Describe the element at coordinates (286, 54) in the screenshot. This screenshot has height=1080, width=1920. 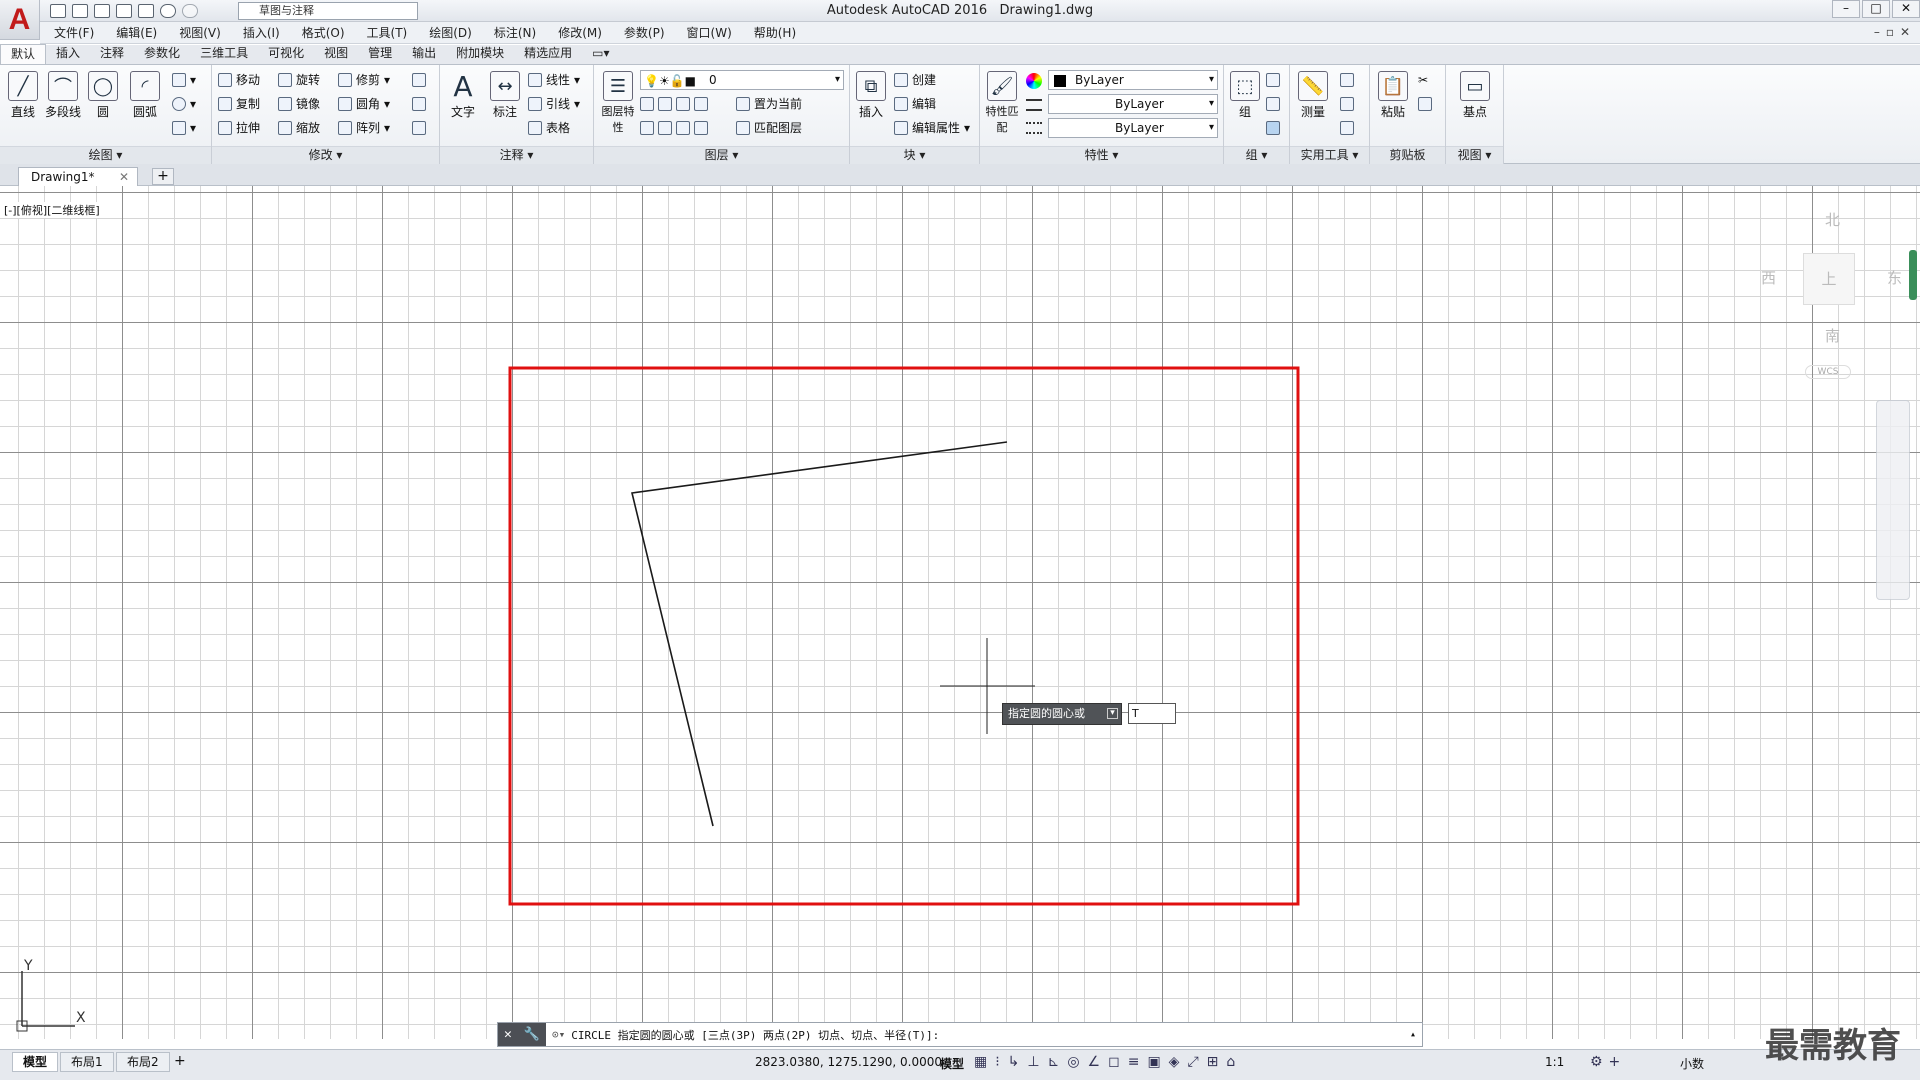
I see `tab-visualize: 可视化` at that location.